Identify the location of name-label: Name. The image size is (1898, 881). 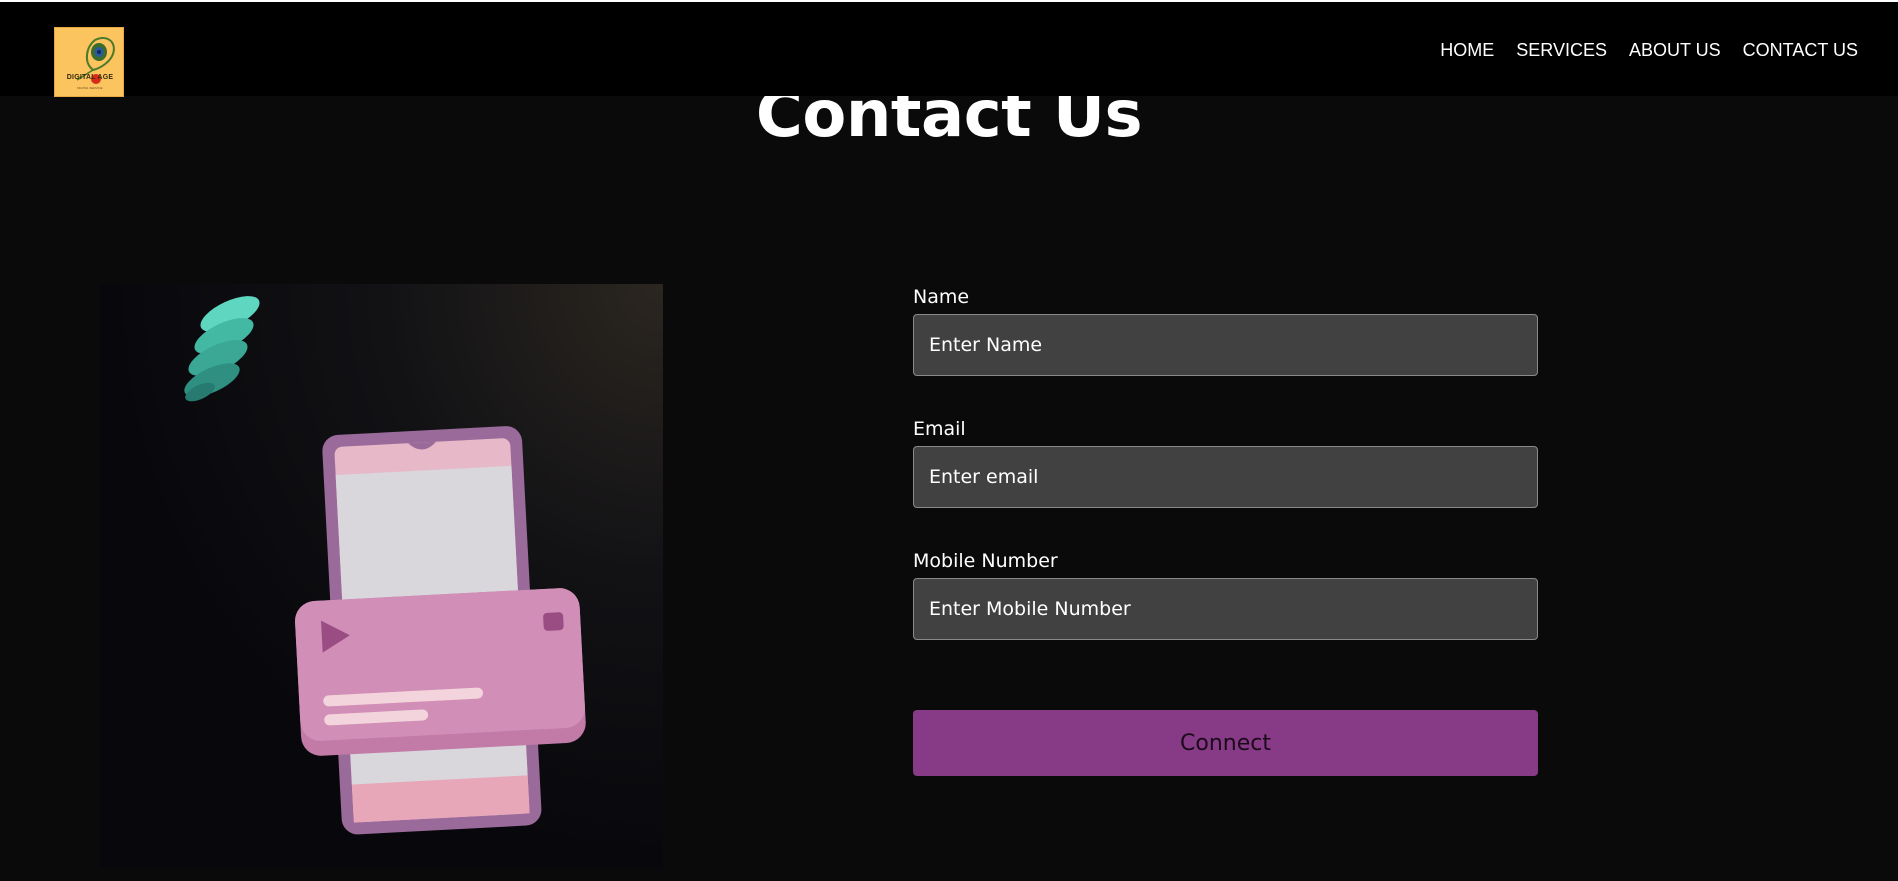
(941, 297).